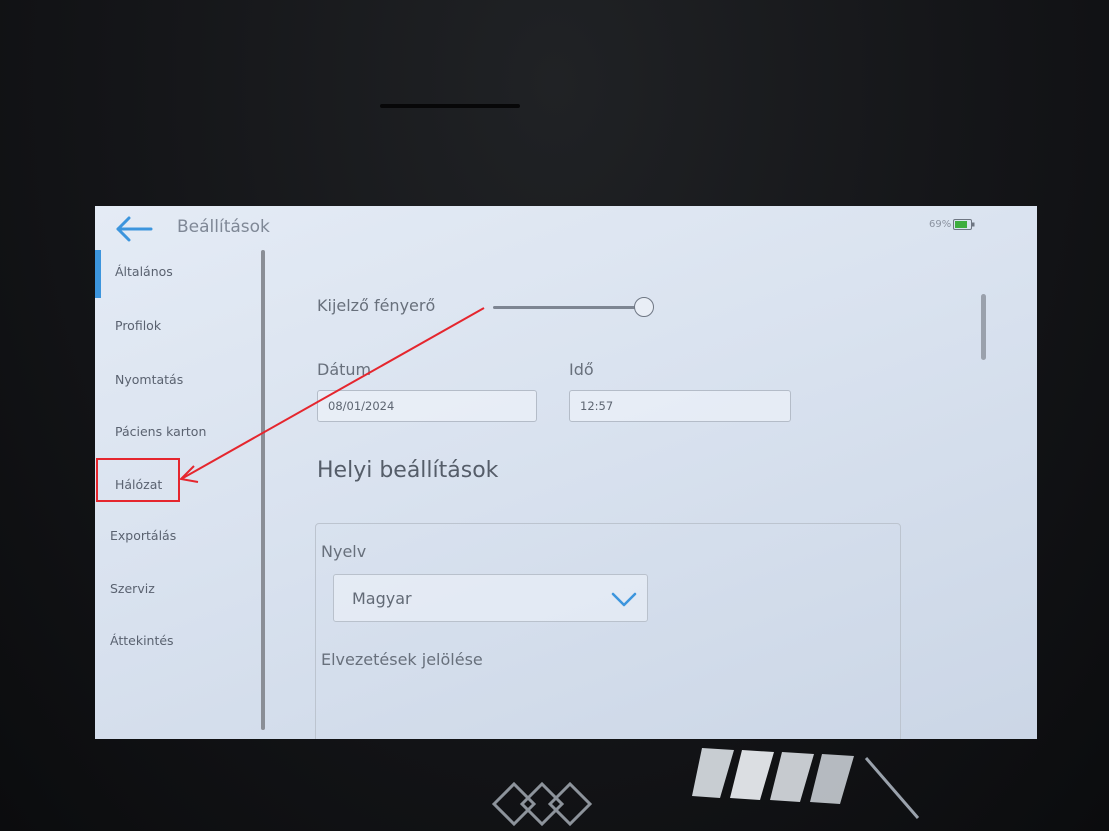 This screenshot has height=831, width=1109. What do you see at coordinates (542, 804) in the screenshot?
I see `btl-logo-icon` at bounding box center [542, 804].